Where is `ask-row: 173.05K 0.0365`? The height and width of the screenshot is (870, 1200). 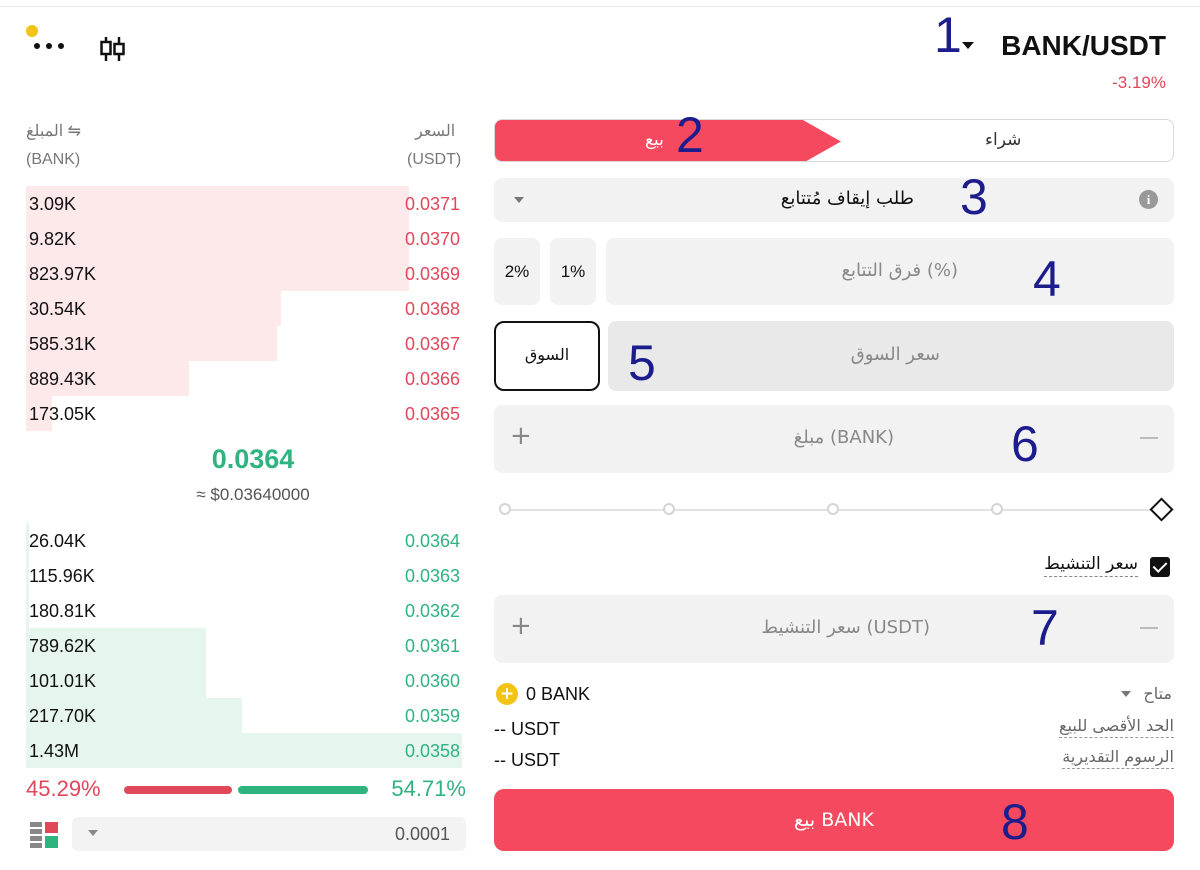
ask-row: 173.05K 0.0365 is located at coordinates (246, 413).